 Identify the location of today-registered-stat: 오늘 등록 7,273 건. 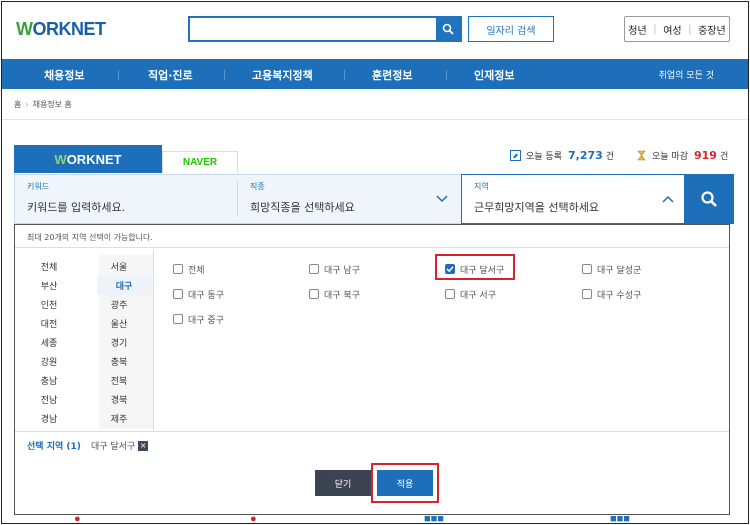
(562, 155).